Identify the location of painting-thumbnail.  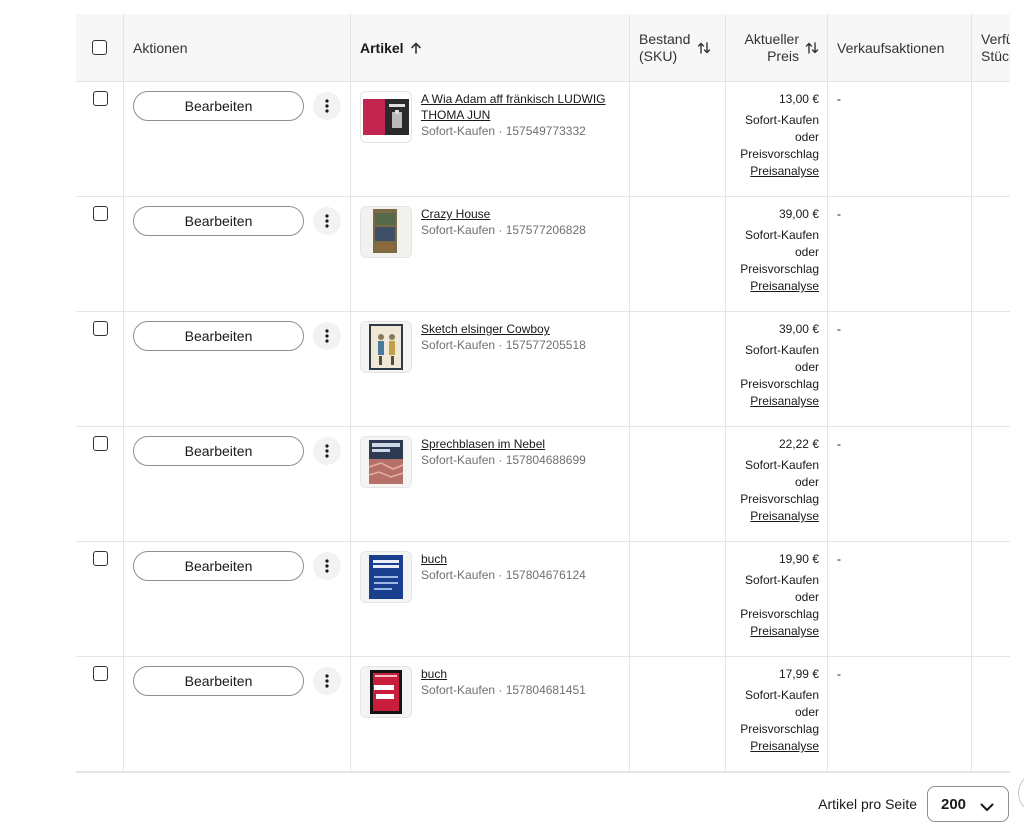
(386, 232).